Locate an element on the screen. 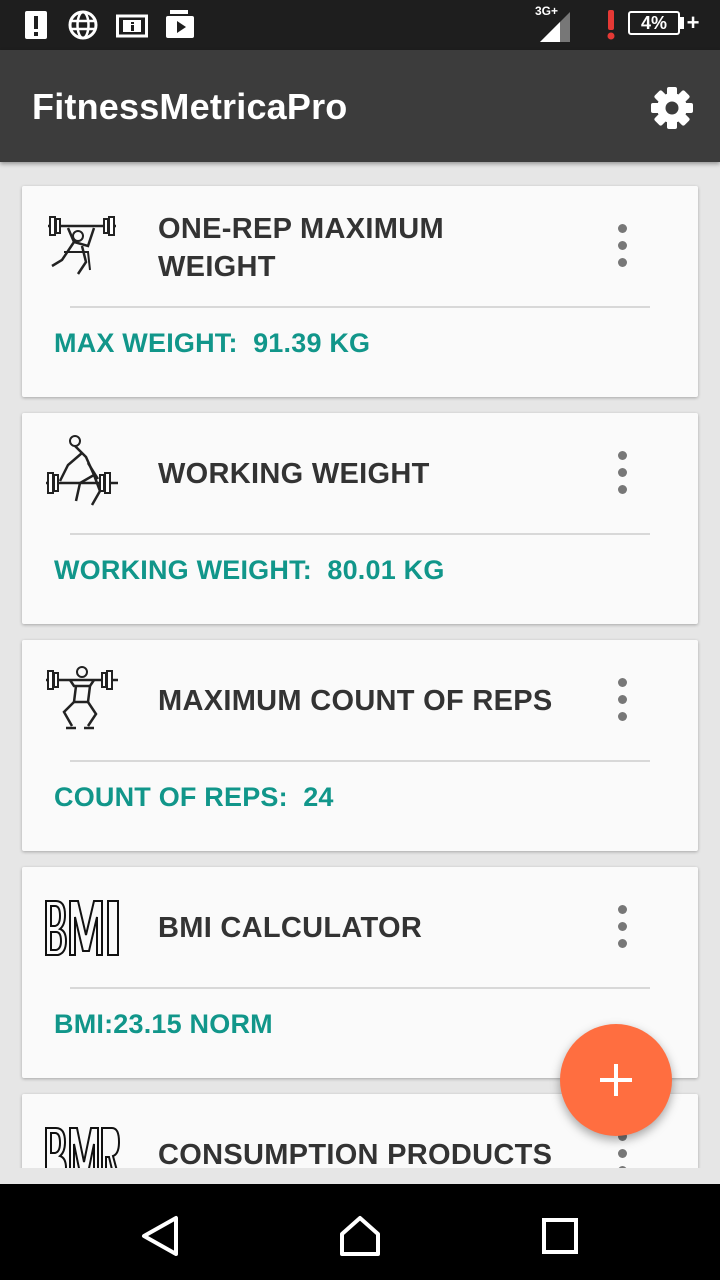 This screenshot has width=720, height=1280. back-icon is located at coordinates (160, 1236).